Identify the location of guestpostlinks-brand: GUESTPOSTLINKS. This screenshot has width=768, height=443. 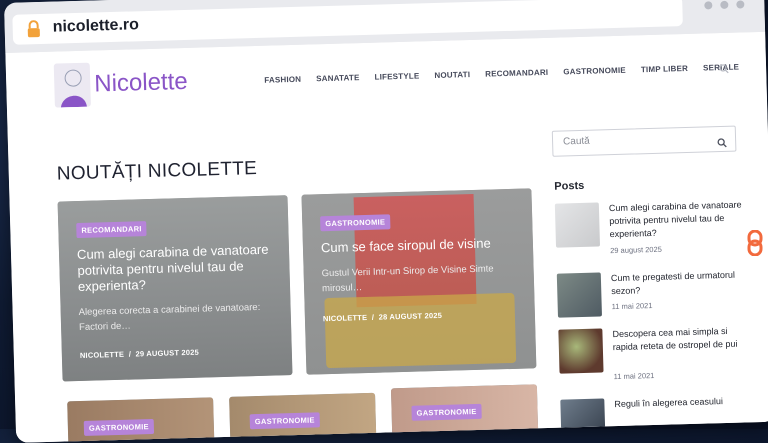
(755, 146).